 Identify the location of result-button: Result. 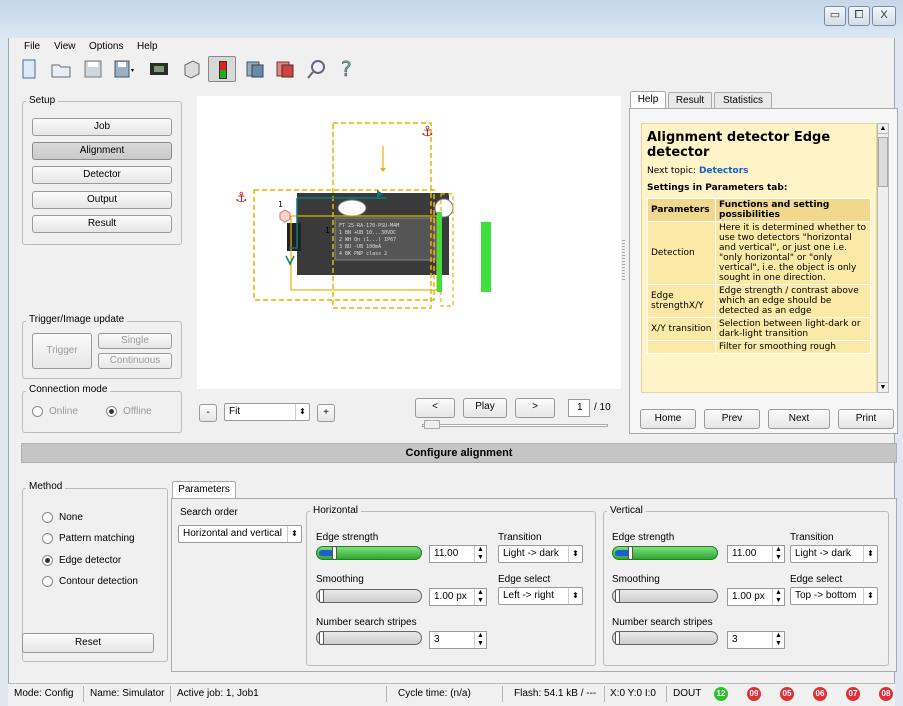
(102, 224).